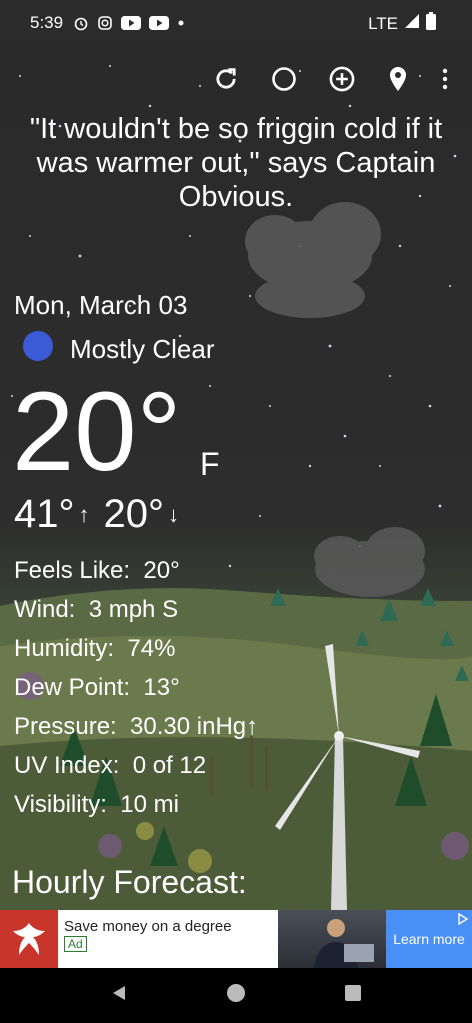 This screenshot has width=472, height=1023. What do you see at coordinates (134, 514) in the screenshot?
I see `low-temp: 20°` at bounding box center [134, 514].